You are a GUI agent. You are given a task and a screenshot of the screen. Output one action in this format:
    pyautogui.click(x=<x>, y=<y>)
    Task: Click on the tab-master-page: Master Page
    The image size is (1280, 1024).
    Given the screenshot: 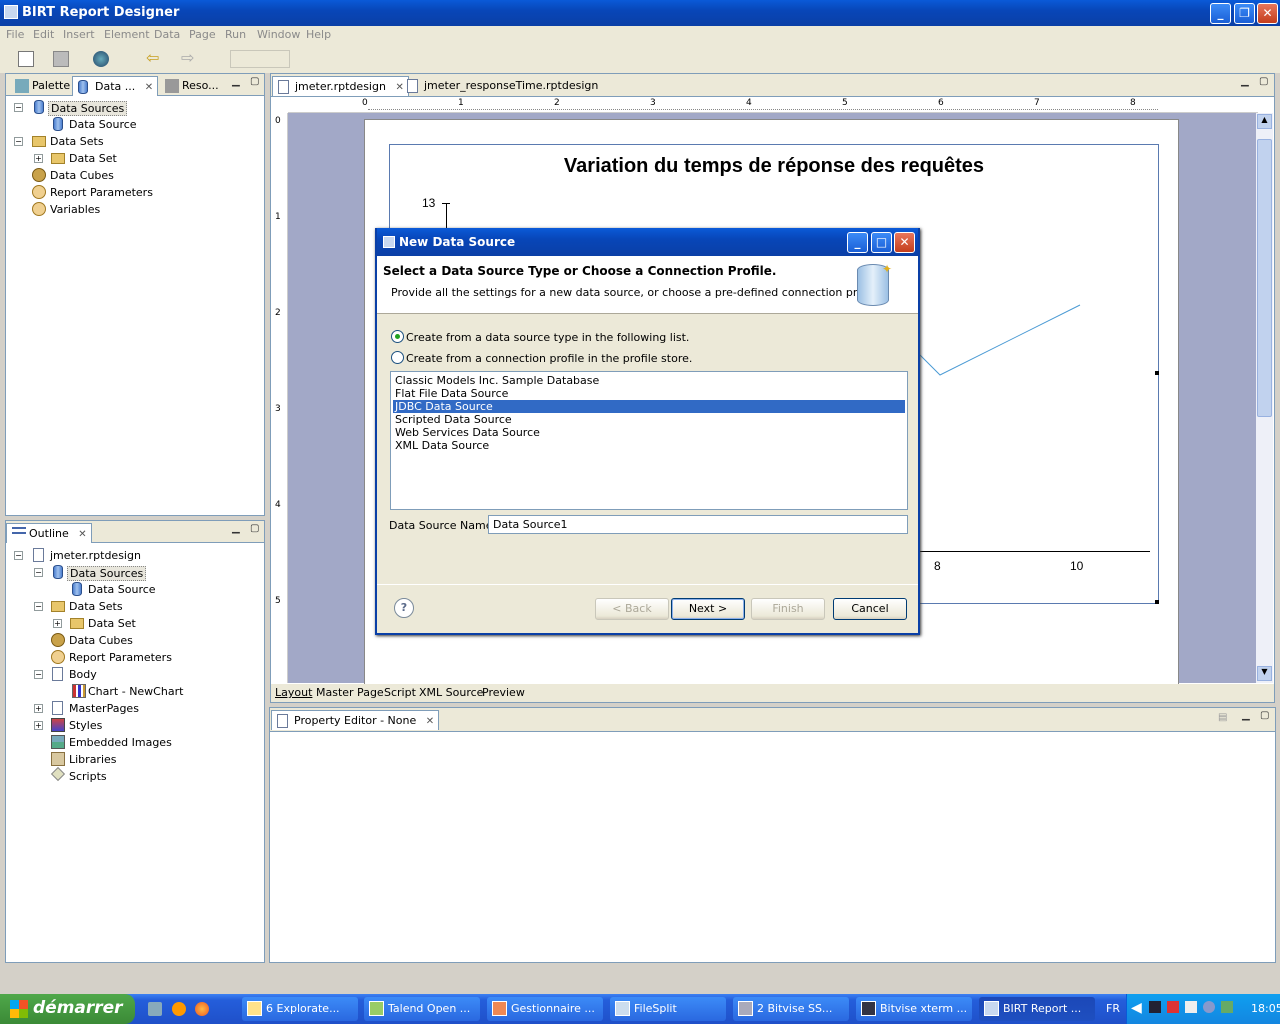 What is the action you would take?
    pyautogui.click(x=350, y=692)
    